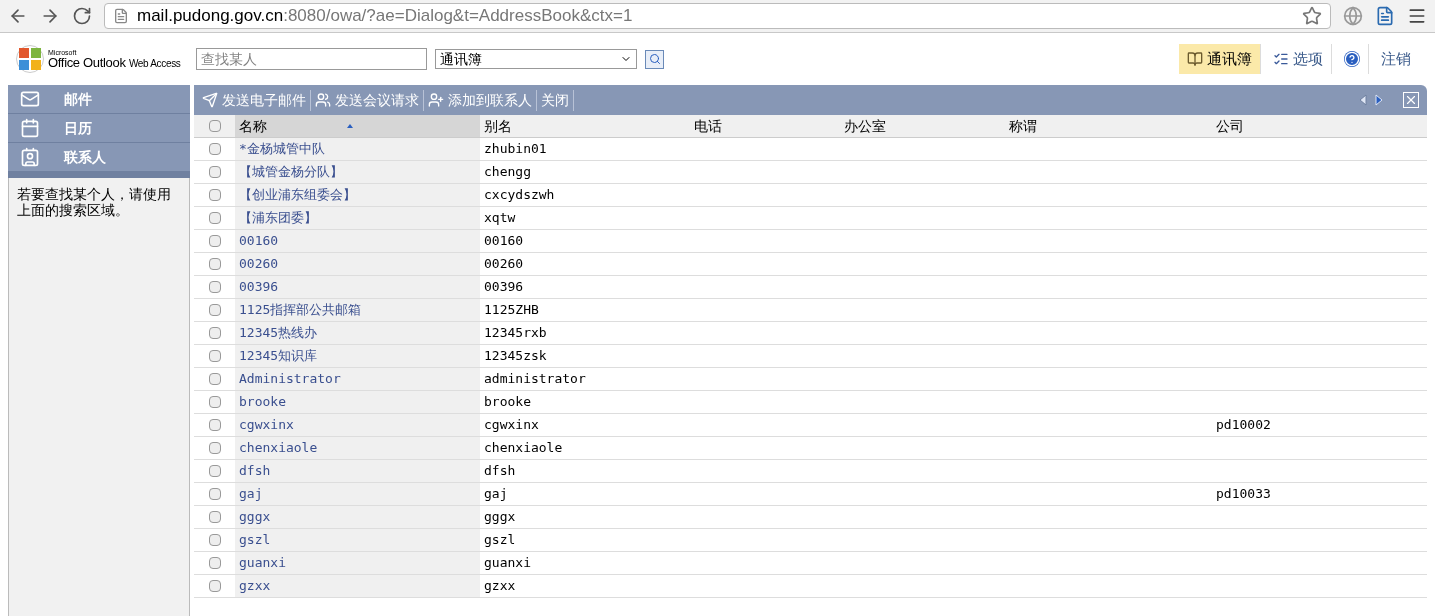 The height and width of the screenshot is (616, 1435). I want to click on column-header: 称谓, so click(1108, 126).